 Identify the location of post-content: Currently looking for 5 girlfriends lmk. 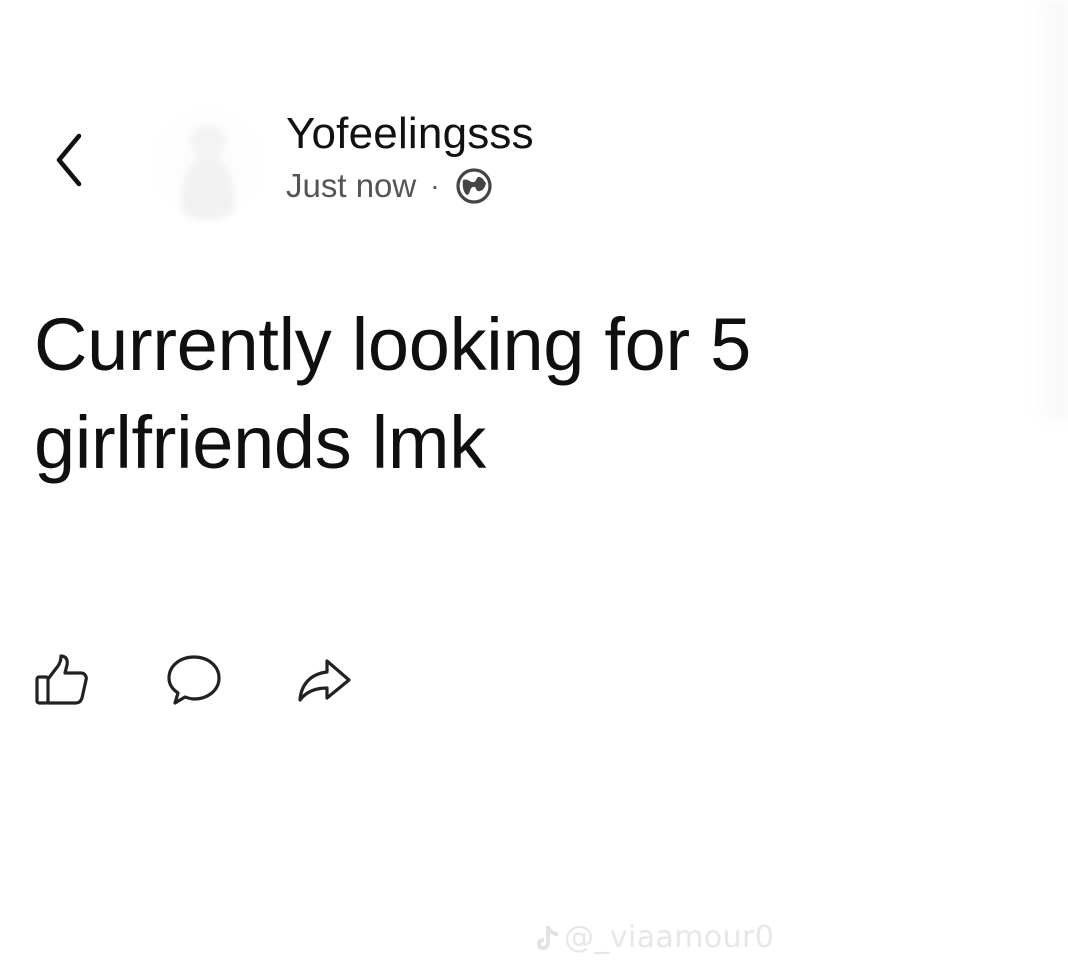
(392, 393).